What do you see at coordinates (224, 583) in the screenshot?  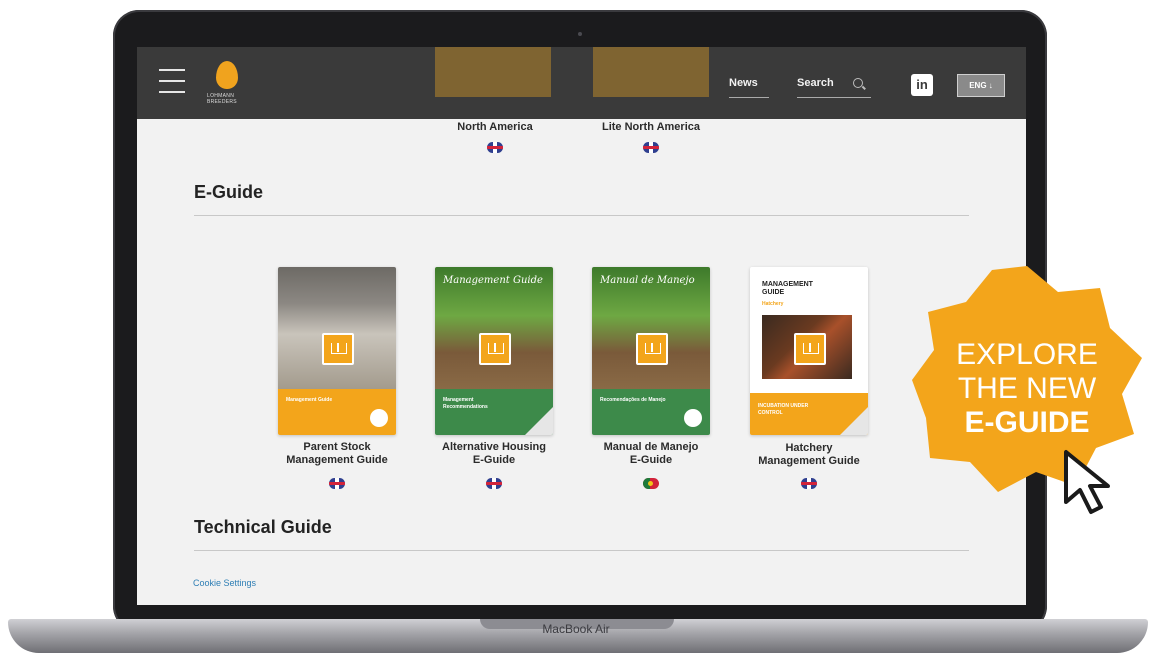 I see `cookie-settings-link: Cookie Settings` at bounding box center [224, 583].